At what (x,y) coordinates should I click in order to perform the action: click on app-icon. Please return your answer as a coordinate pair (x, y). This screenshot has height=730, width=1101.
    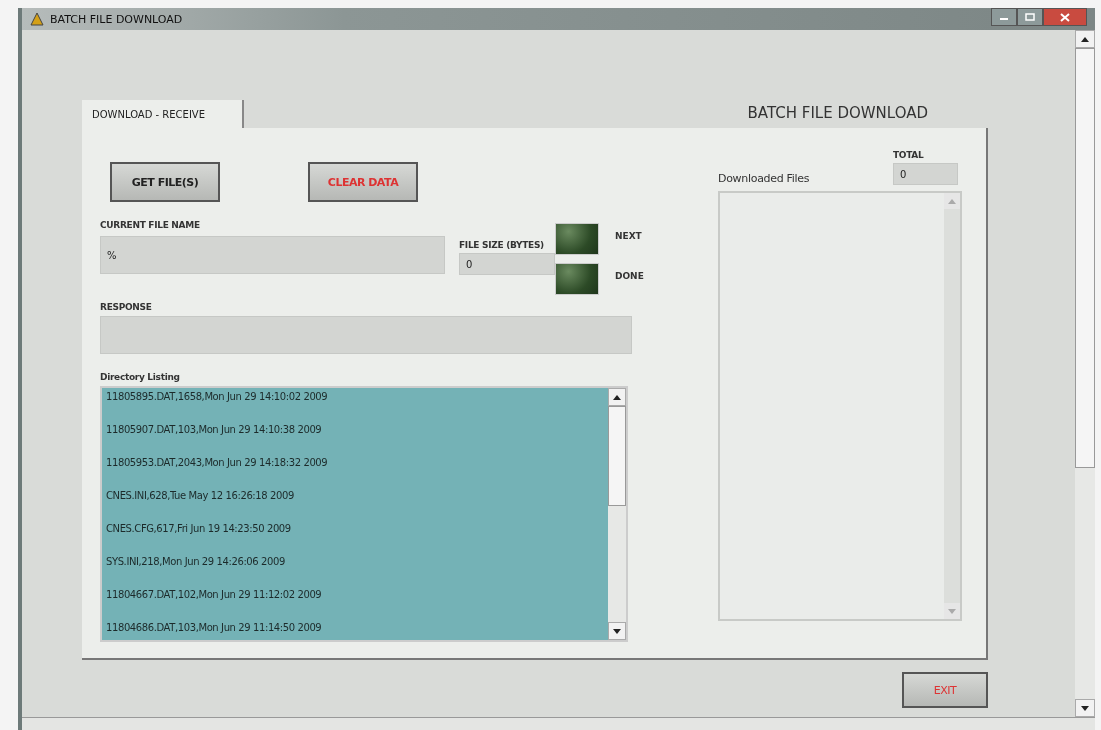
    Looking at the image, I should click on (37, 19).